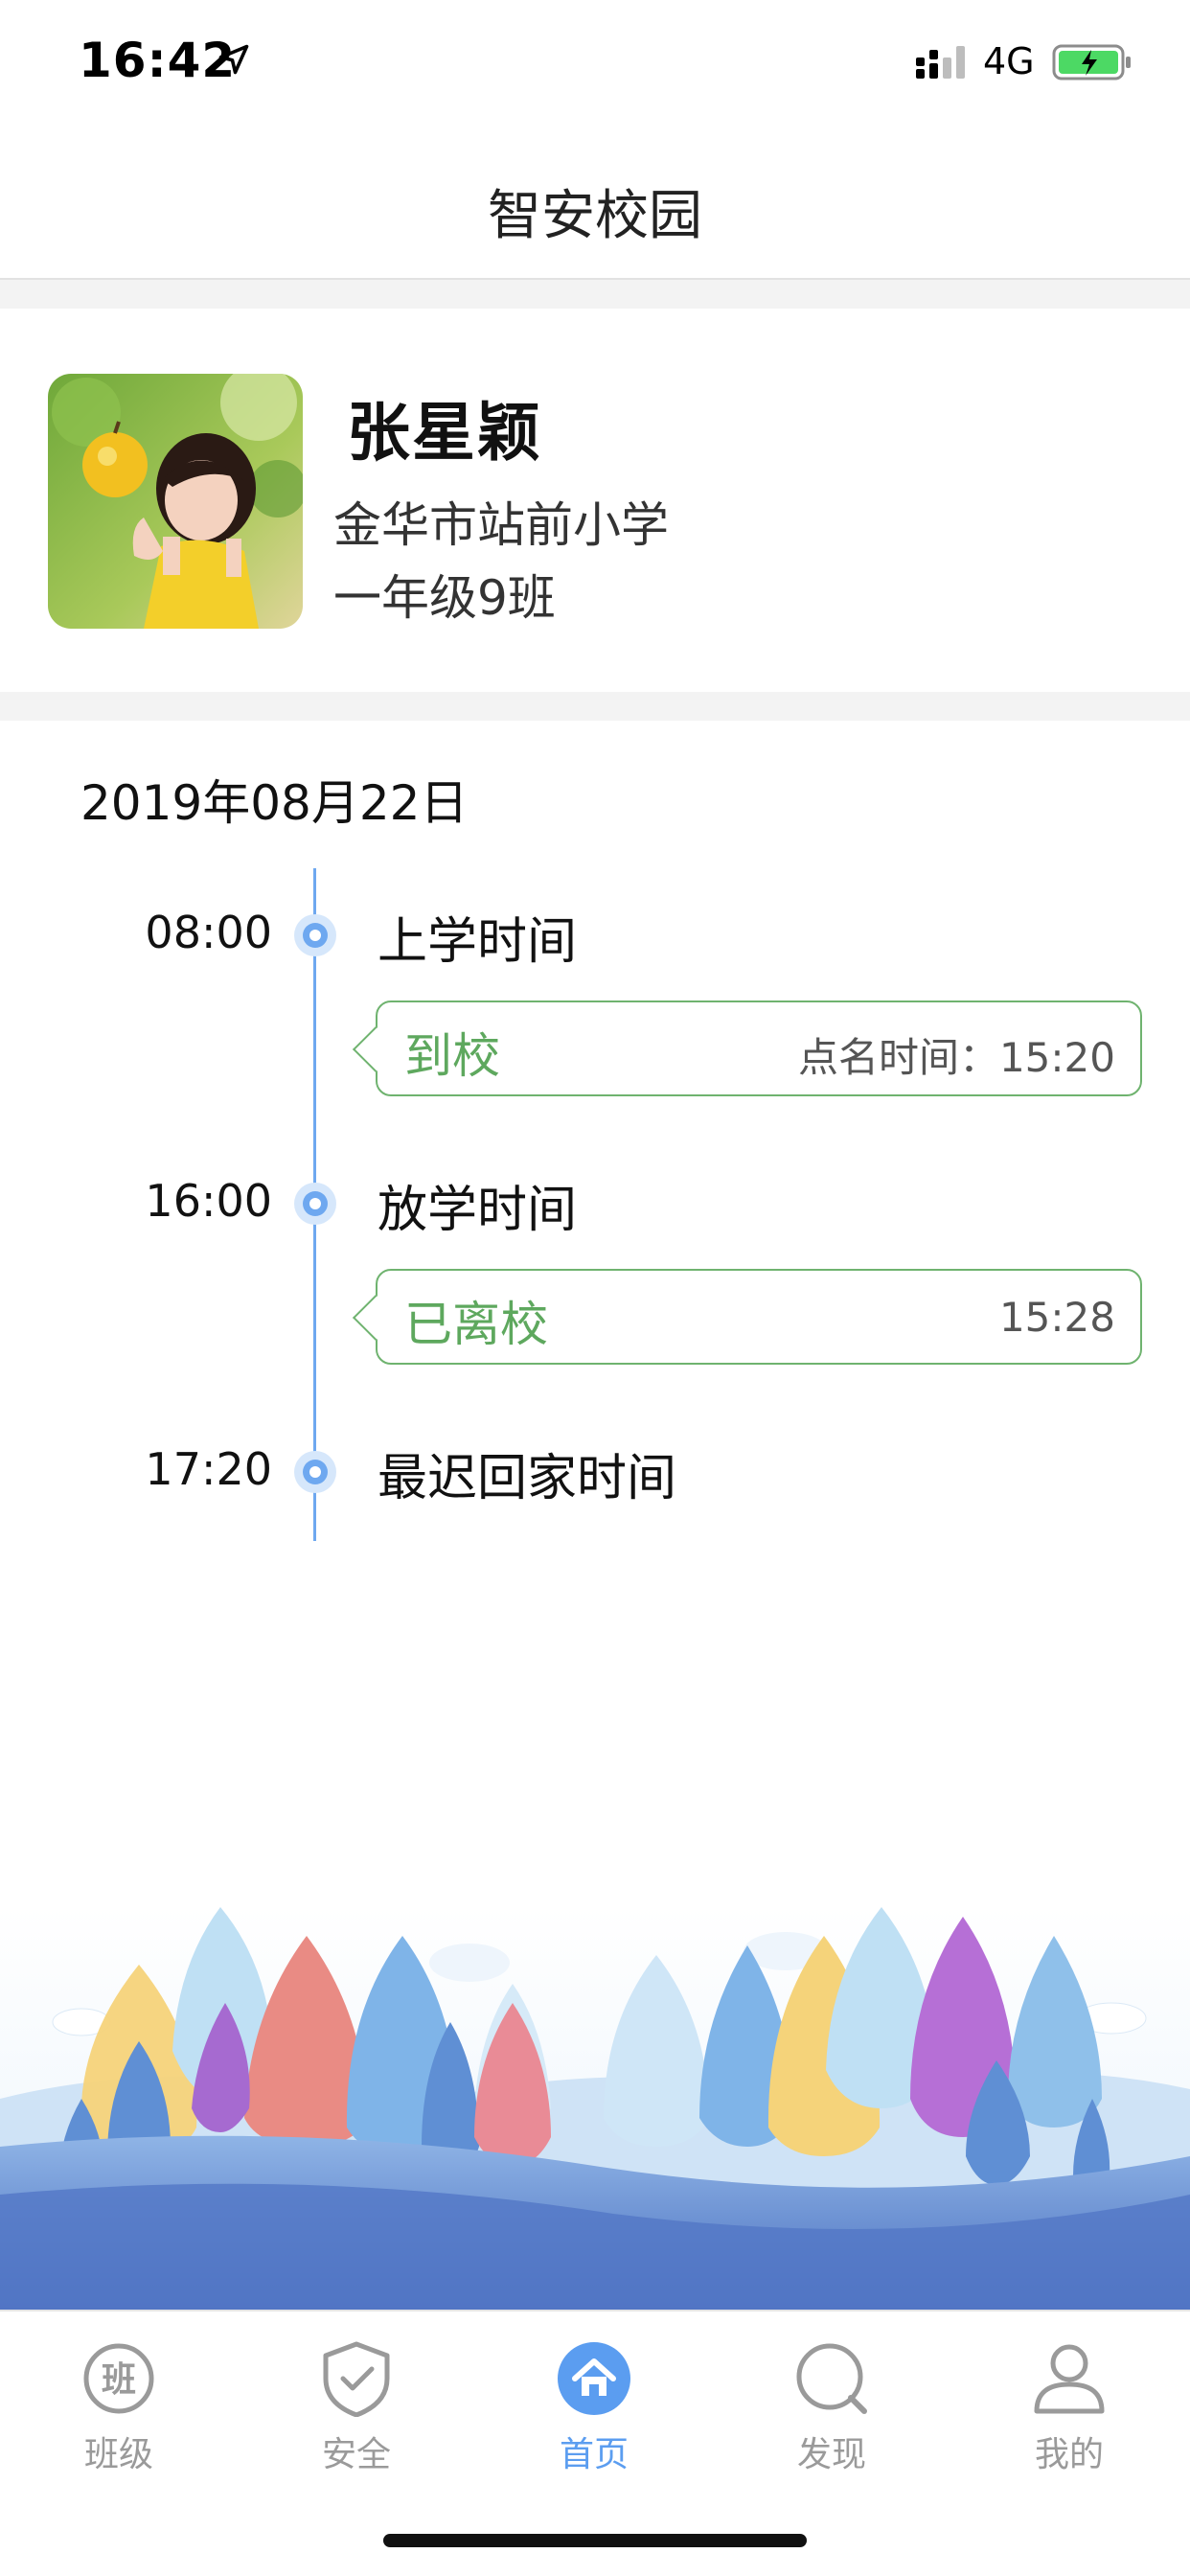  What do you see at coordinates (941, 63) in the screenshot?
I see `signal-icon` at bounding box center [941, 63].